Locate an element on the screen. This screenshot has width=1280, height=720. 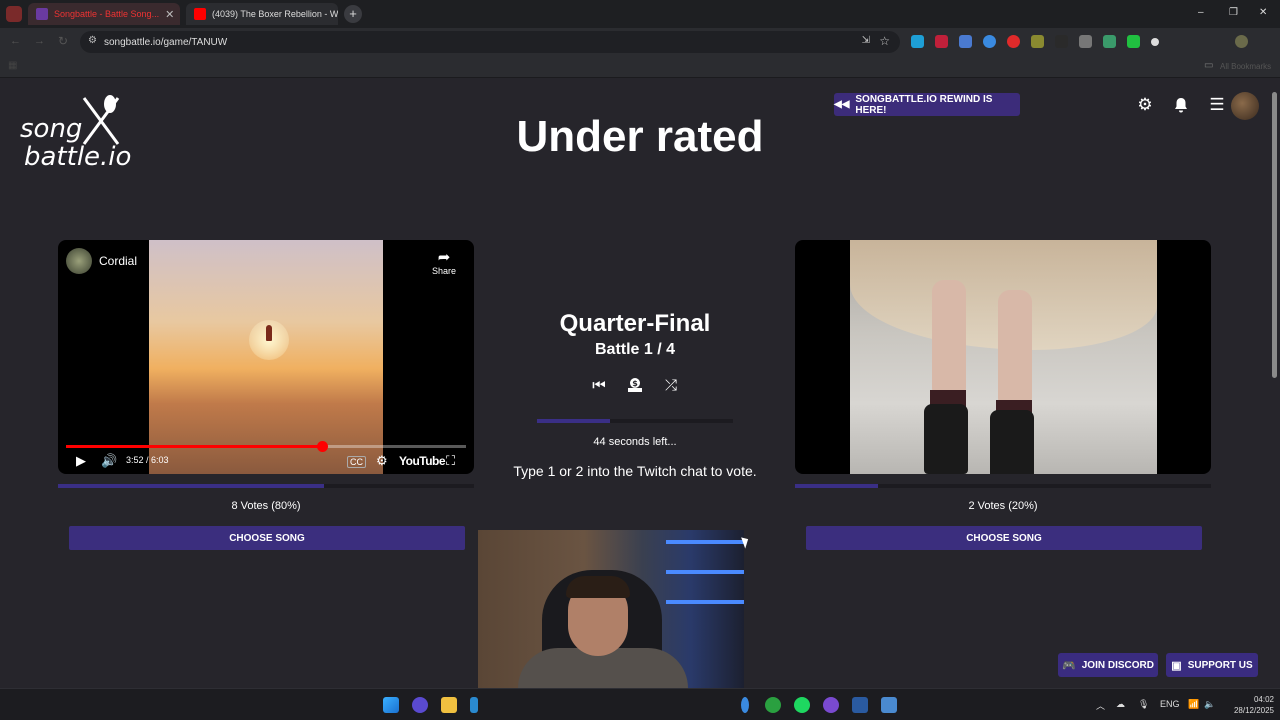
folder-icon: ▭ is located at coordinates (1209, 65).